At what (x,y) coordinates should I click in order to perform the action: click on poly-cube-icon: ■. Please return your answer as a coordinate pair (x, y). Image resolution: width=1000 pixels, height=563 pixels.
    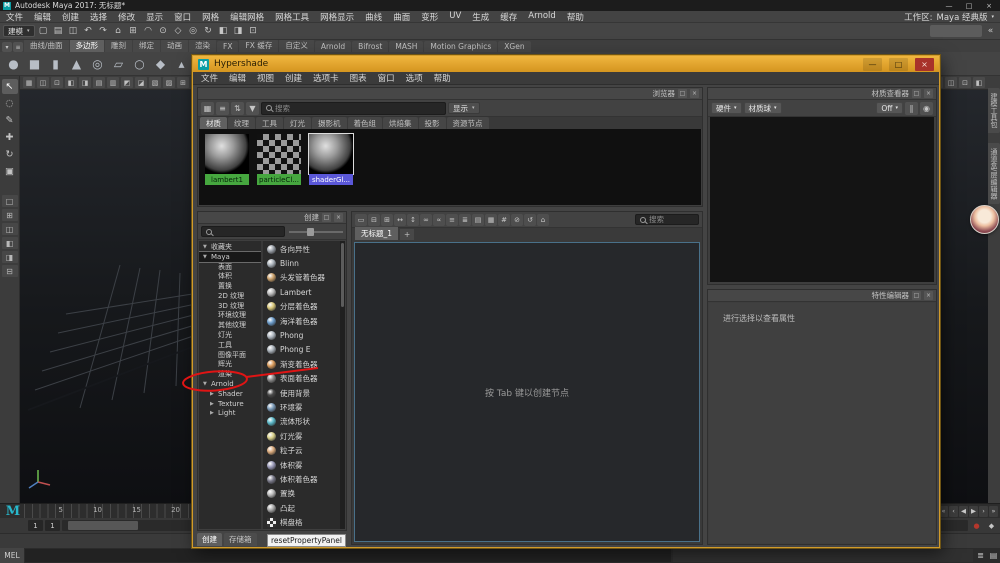
    Looking at the image, I should click on (34, 63).